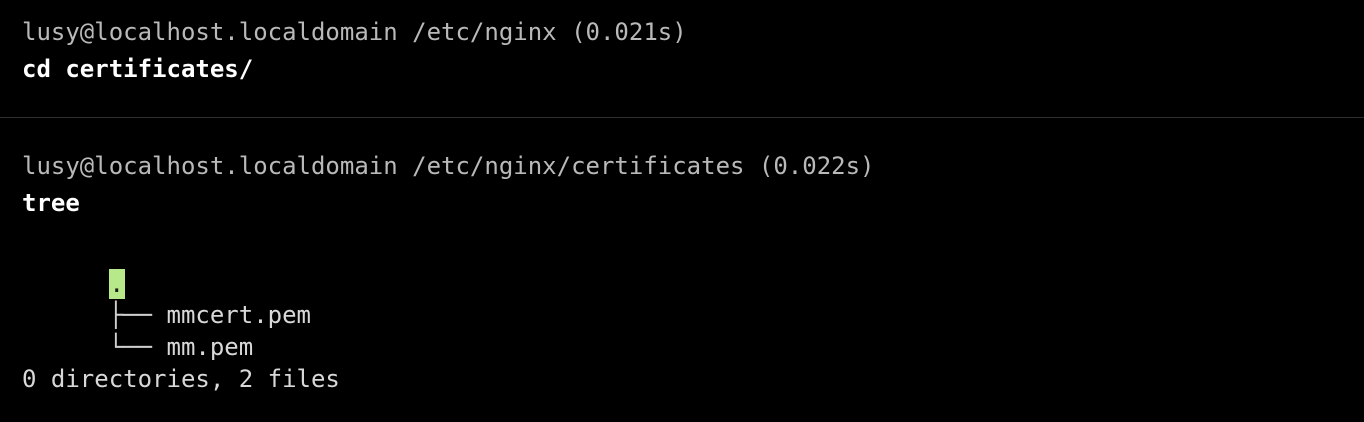 This screenshot has height=422, width=1364. What do you see at coordinates (73, 267) in the screenshot?
I see `tree-root: .` at bounding box center [73, 267].